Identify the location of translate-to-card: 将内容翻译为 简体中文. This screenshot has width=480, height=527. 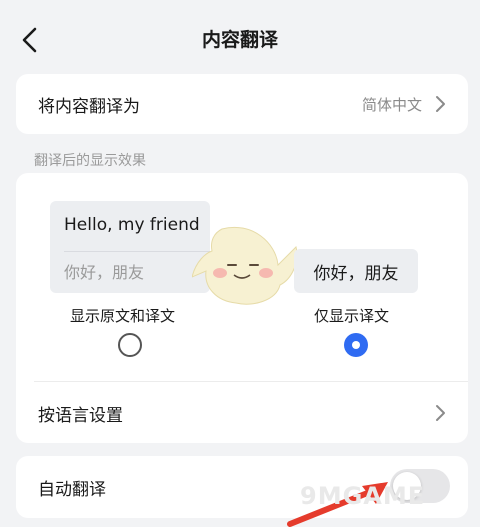
(242, 104).